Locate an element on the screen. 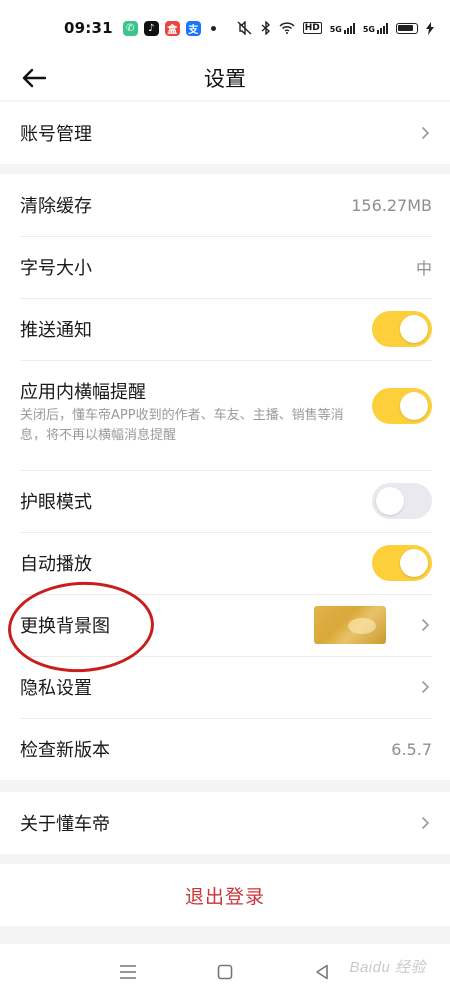 This screenshot has height=1000, width=450. eye-care-label: 护眼模式 is located at coordinates (56, 502).